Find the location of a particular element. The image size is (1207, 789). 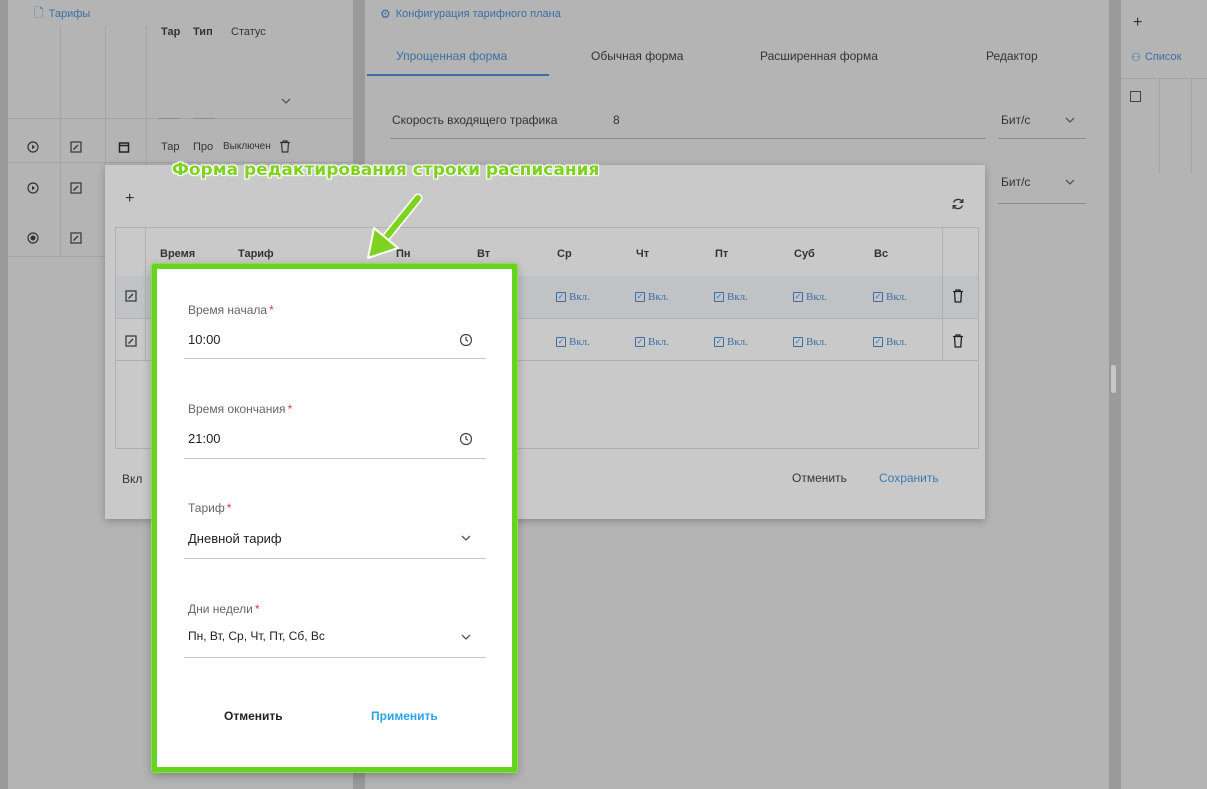

tariff-select: Дневной тариф is located at coordinates (235, 538).